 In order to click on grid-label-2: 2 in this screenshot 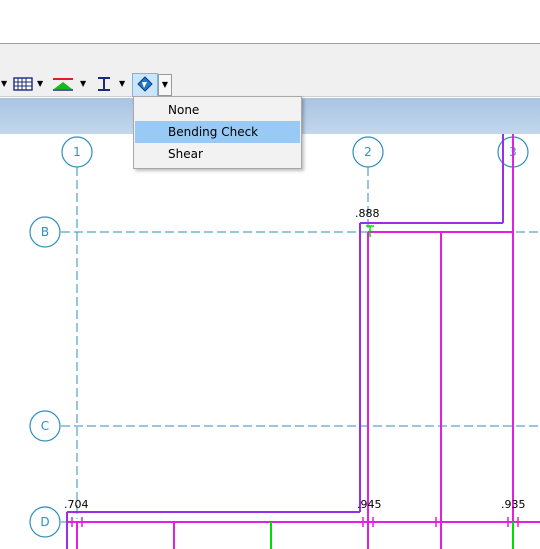, I will do `click(368, 152)`.